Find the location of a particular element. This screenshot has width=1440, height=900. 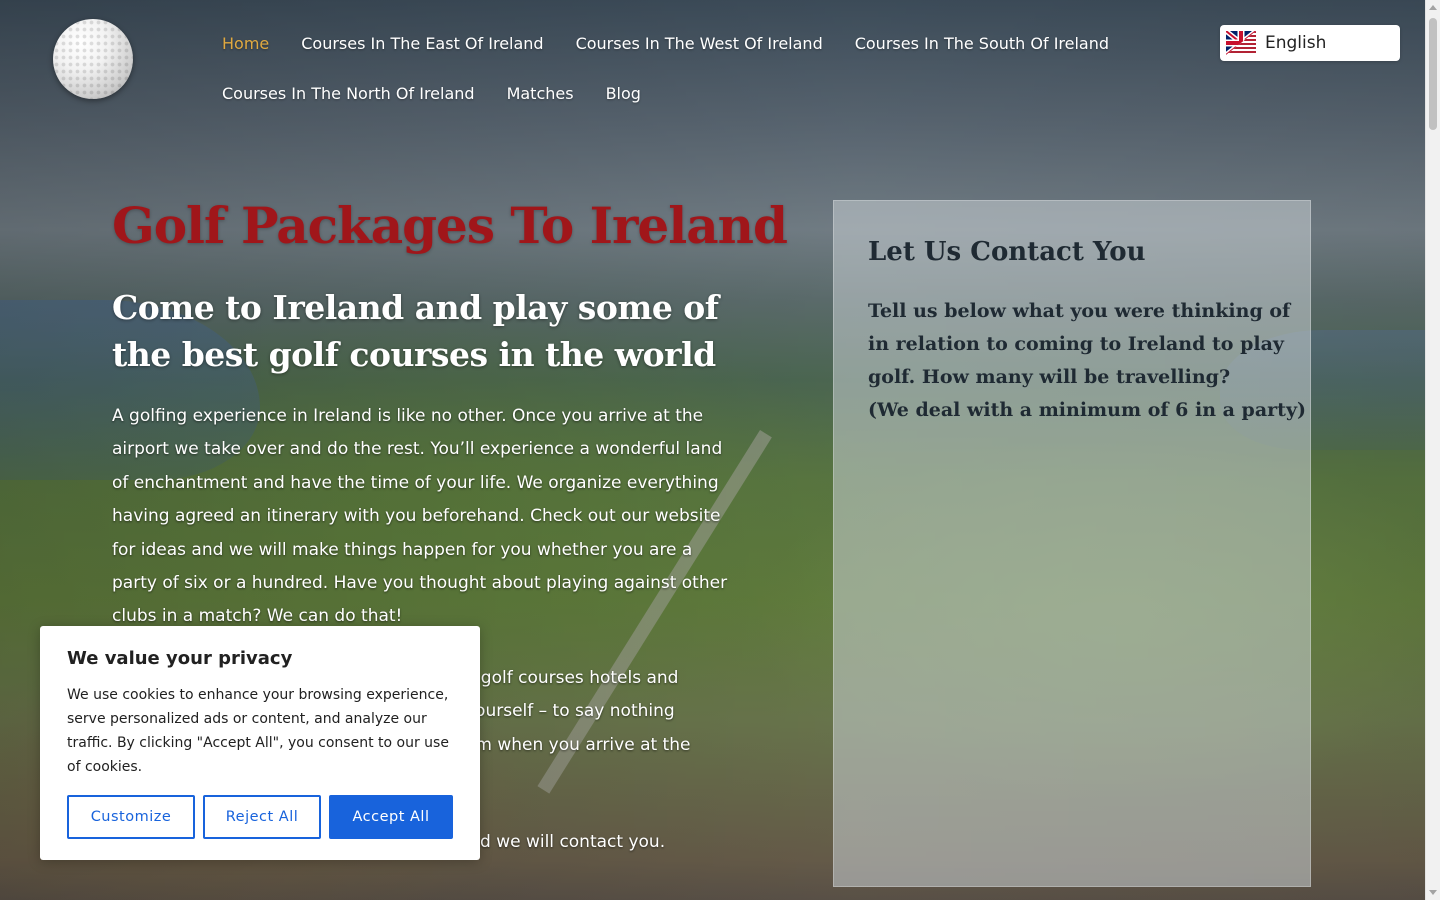

scroll-up-arrow-icon is located at coordinates (1433, 7).